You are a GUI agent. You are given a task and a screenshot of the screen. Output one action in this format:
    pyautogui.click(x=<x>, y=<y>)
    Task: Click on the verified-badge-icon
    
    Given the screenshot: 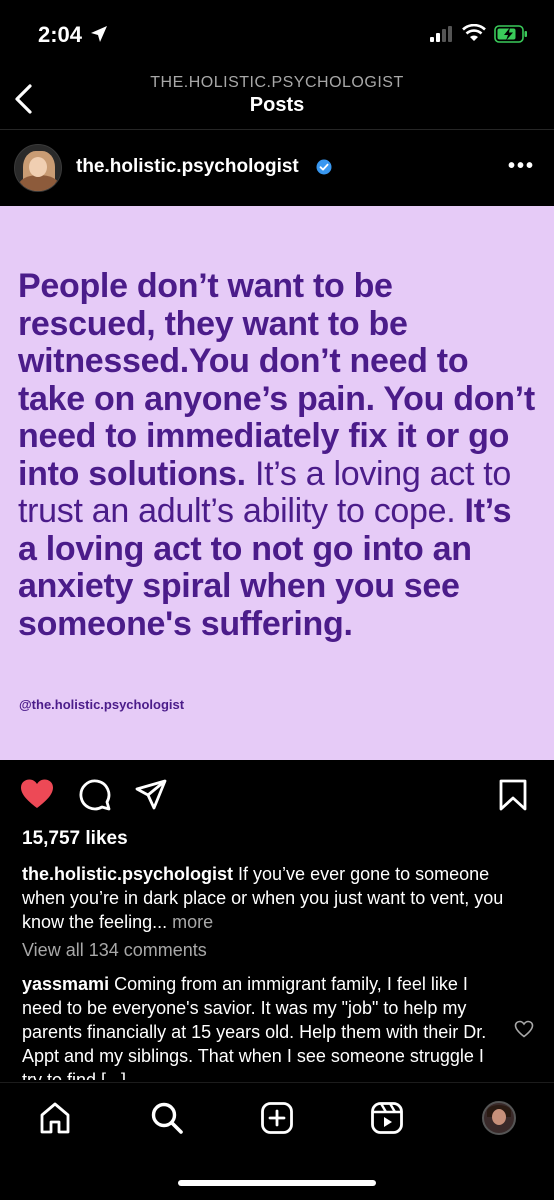 What is the action you would take?
    pyautogui.click(x=324, y=167)
    